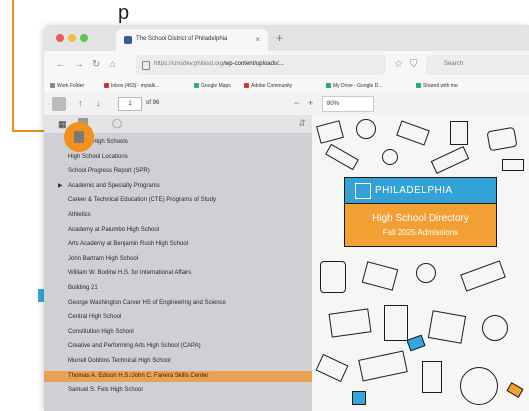 This screenshot has width=529, height=411. What do you see at coordinates (67, 86) in the screenshot?
I see `bookmark-item: Work Folder` at bounding box center [67, 86].